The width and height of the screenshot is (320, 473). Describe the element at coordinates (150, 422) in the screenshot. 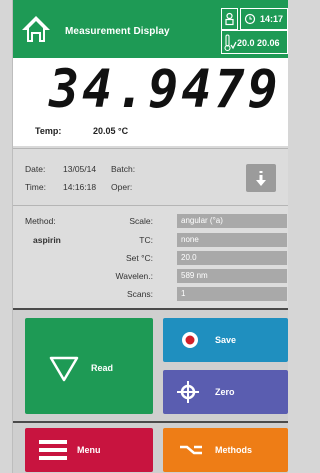

I see `divider` at that location.